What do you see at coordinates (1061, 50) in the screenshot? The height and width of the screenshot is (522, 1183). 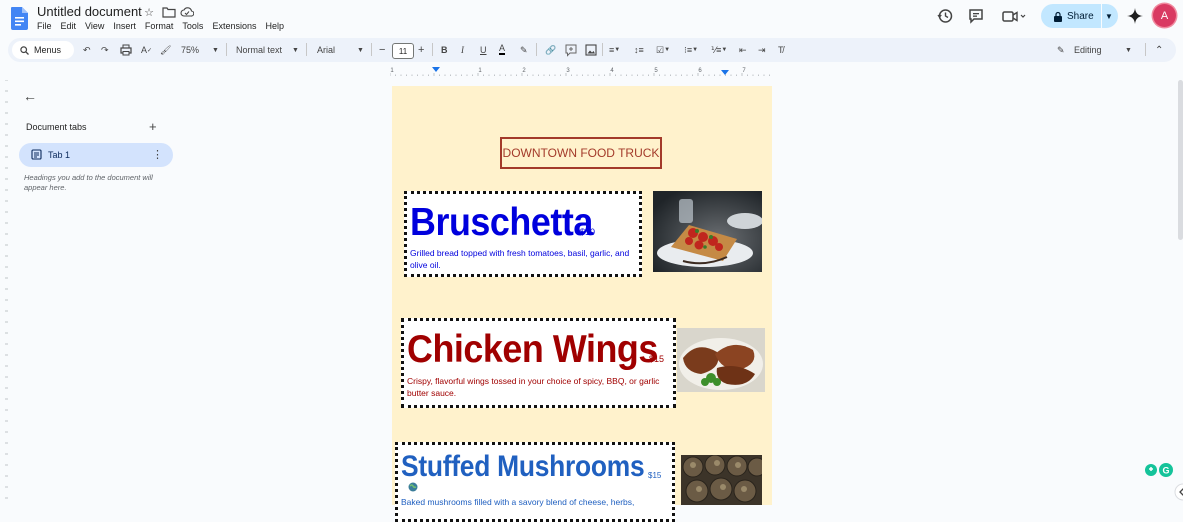 I see `edit-mode-icon: ✎` at bounding box center [1061, 50].